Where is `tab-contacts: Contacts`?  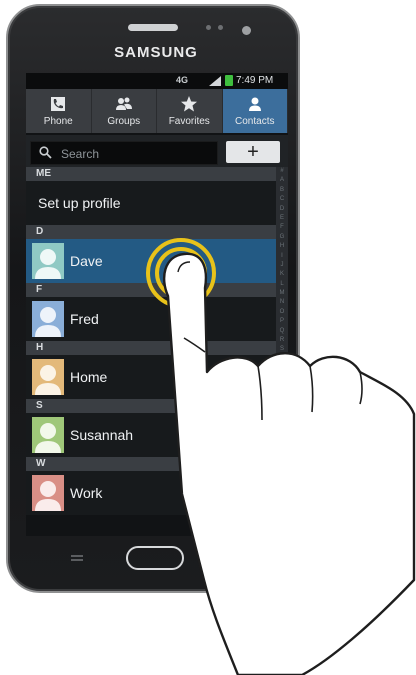
tab-contacts: Contacts is located at coordinates (255, 111).